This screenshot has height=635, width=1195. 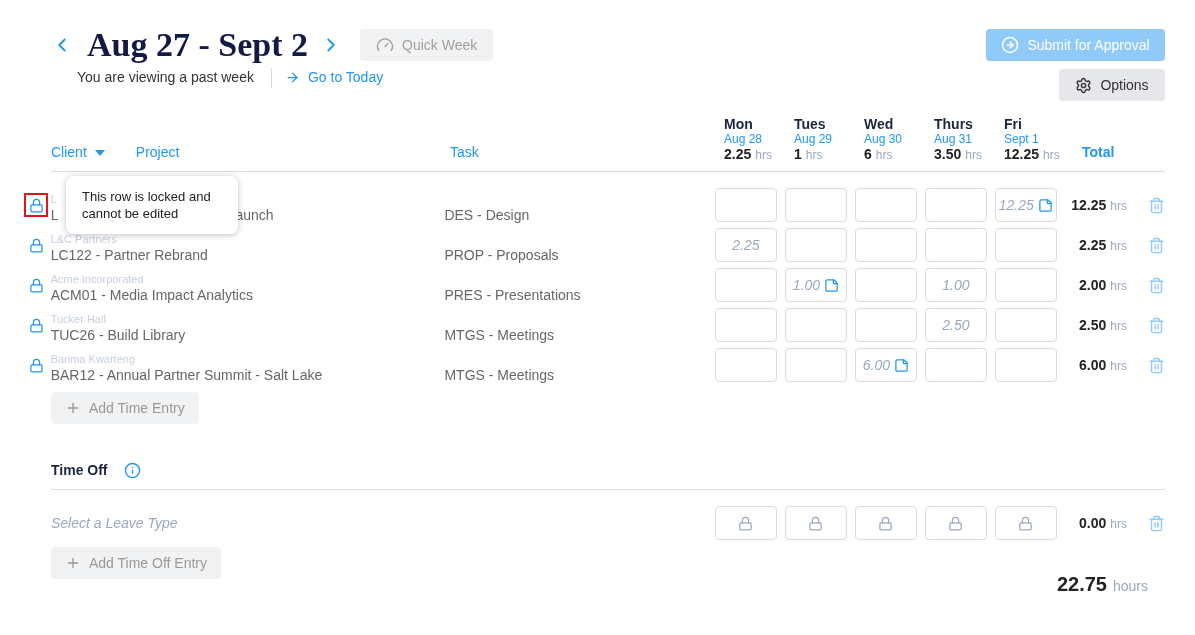 I want to click on info-icon, so click(x=132, y=470).